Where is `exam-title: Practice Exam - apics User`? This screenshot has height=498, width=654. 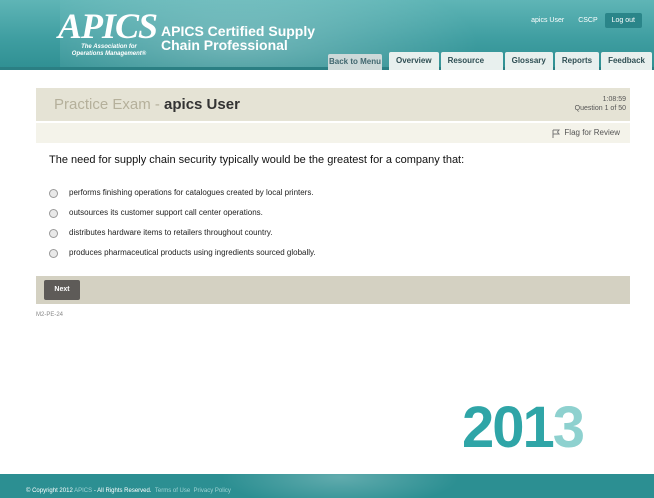
exam-title: Practice Exam - apics User is located at coordinates (147, 105).